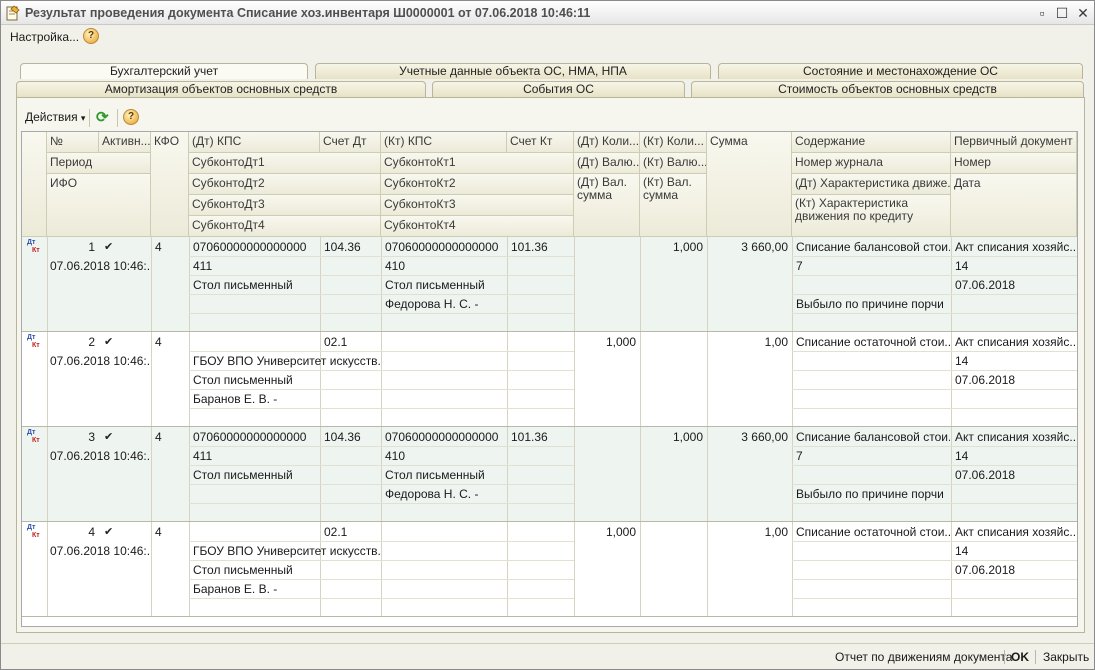  I want to click on refresh-icon: ⟳, so click(102, 117).